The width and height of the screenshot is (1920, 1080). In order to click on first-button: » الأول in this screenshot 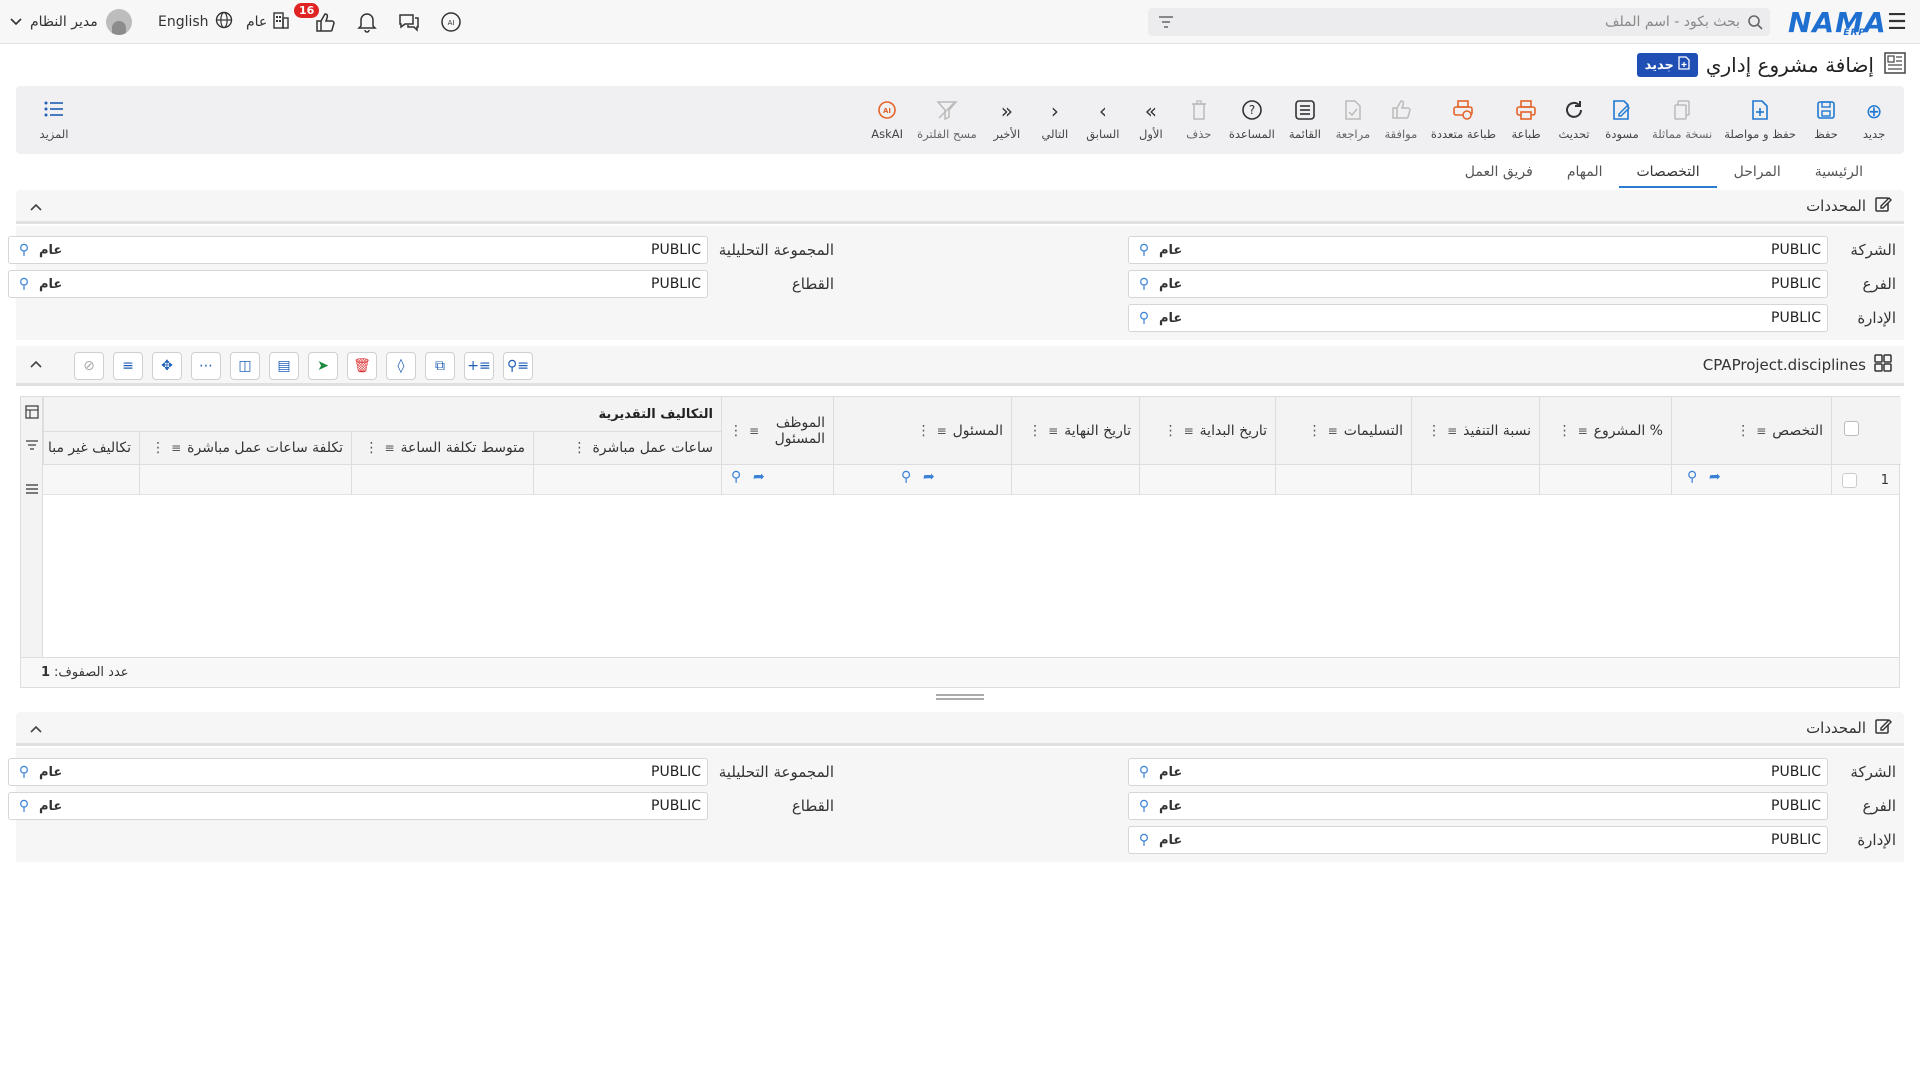, I will do `click(1151, 120)`.